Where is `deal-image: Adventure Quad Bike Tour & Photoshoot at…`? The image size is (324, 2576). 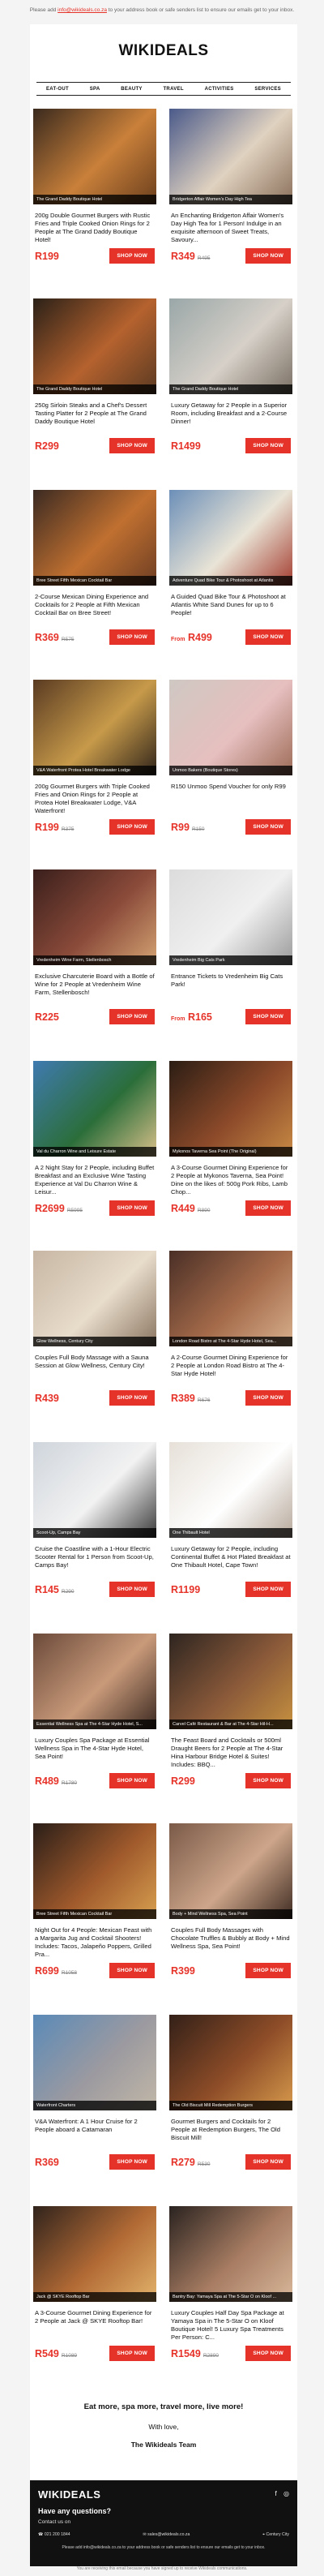 deal-image: Adventure Quad Bike Tour & Photoshoot at… is located at coordinates (230, 538).